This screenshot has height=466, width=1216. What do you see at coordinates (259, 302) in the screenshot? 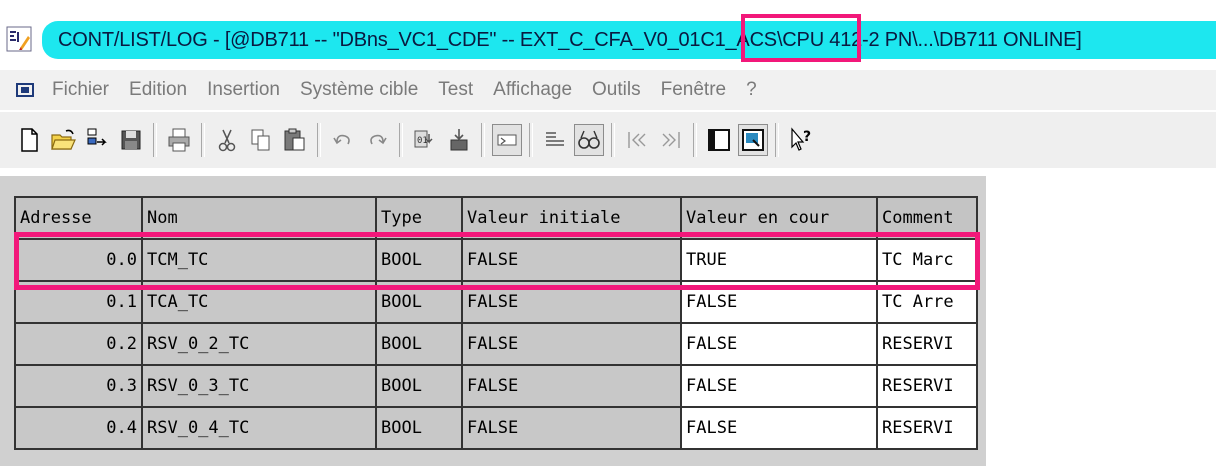
I see `cell-name: TCA_TC` at bounding box center [259, 302].